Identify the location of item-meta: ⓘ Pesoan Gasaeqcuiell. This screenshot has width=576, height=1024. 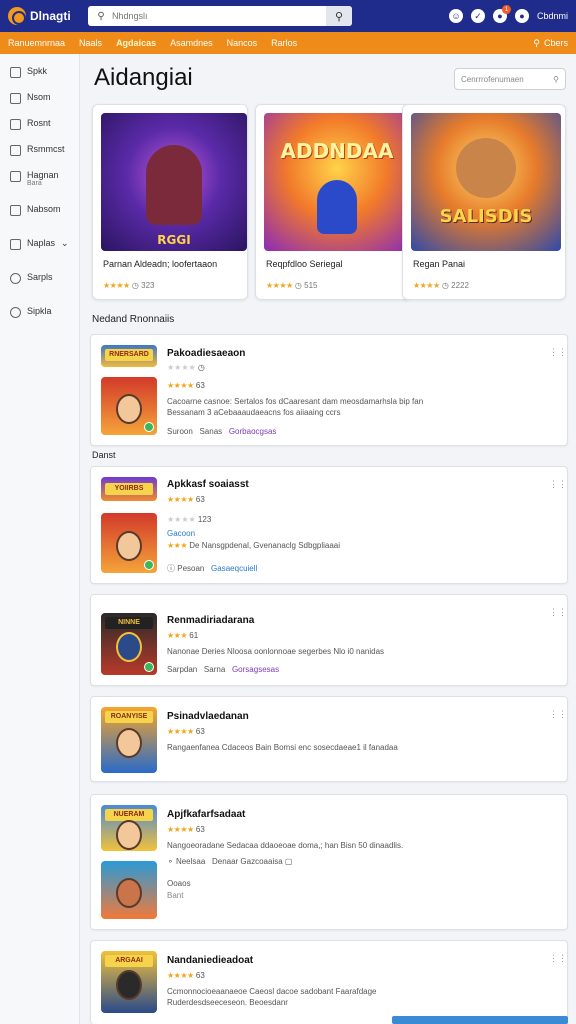
(212, 568).